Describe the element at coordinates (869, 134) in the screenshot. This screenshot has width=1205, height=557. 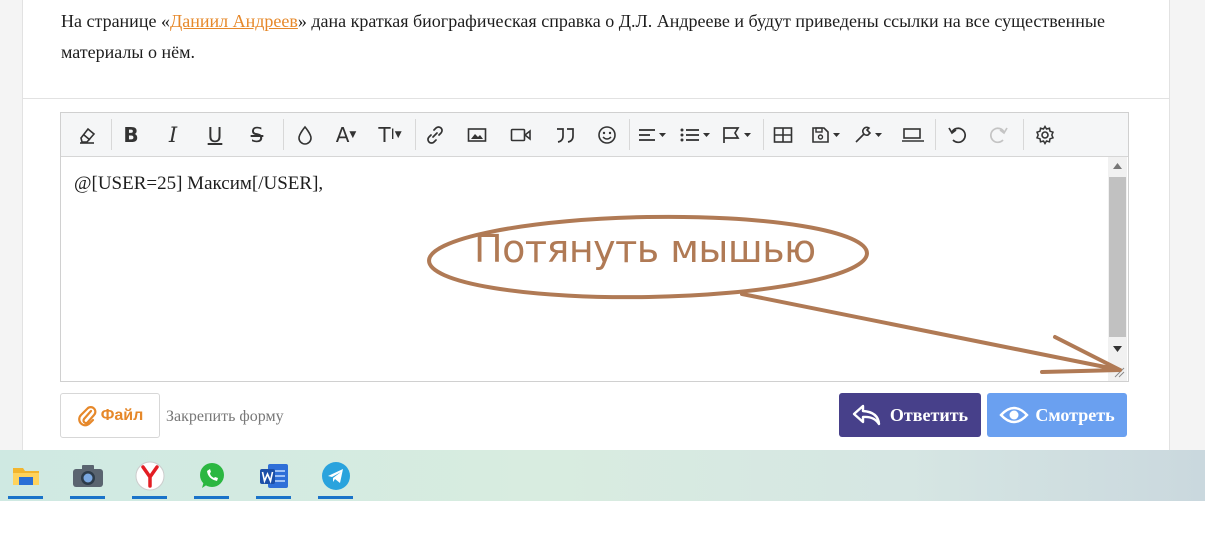
I see `tools-icon` at that location.